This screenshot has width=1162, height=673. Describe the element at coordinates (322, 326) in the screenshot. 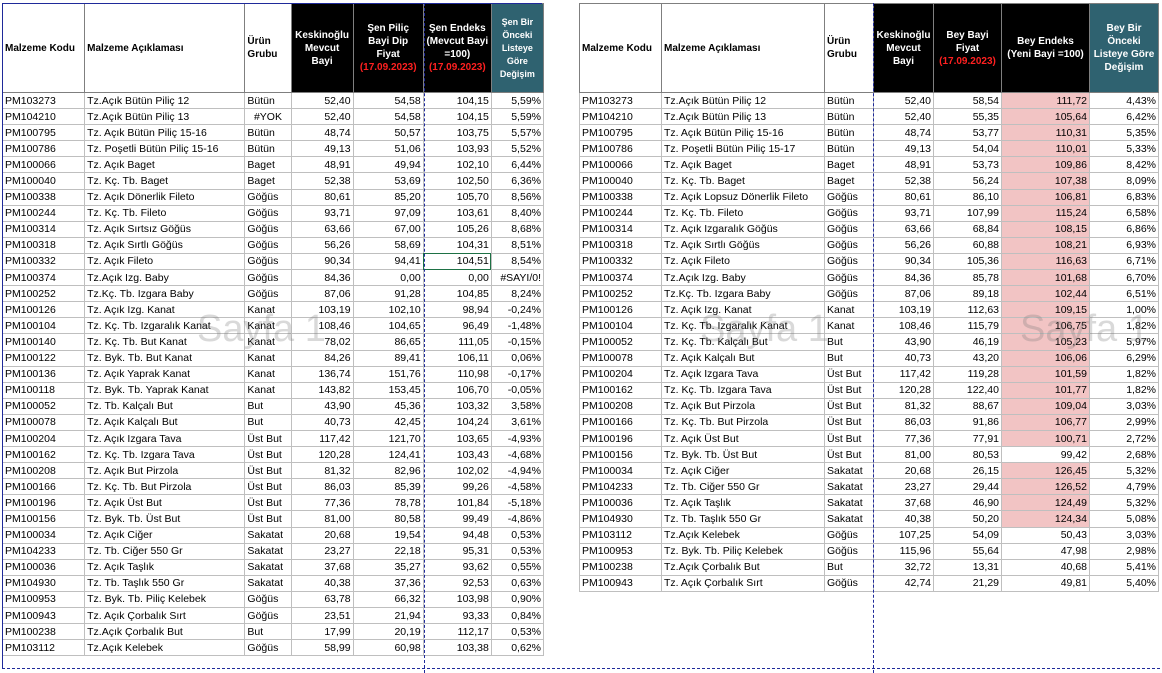

I see `cell-mevcut-bayi: 108,46` at that location.